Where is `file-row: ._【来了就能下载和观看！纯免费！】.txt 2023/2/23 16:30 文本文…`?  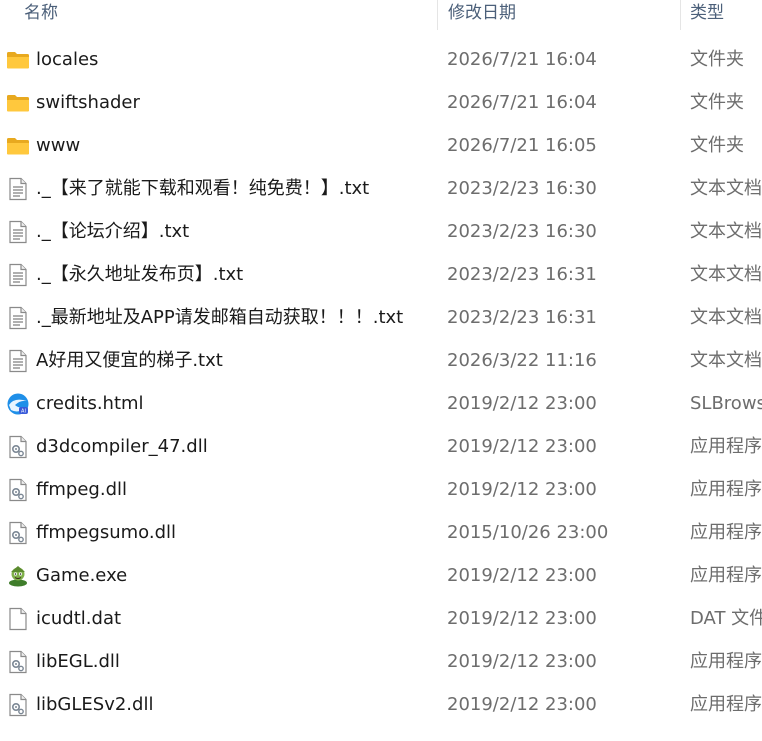 file-row: ._【来了就能下载和观看！纯免费！】.txt 2023/2/23 16:30 文本文… is located at coordinates (381, 188).